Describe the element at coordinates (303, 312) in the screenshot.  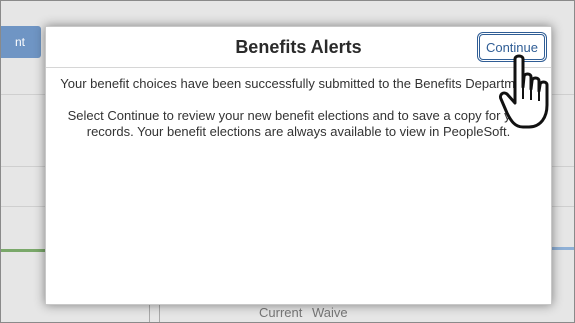
I see `background-column-headers: Current Waive` at that location.